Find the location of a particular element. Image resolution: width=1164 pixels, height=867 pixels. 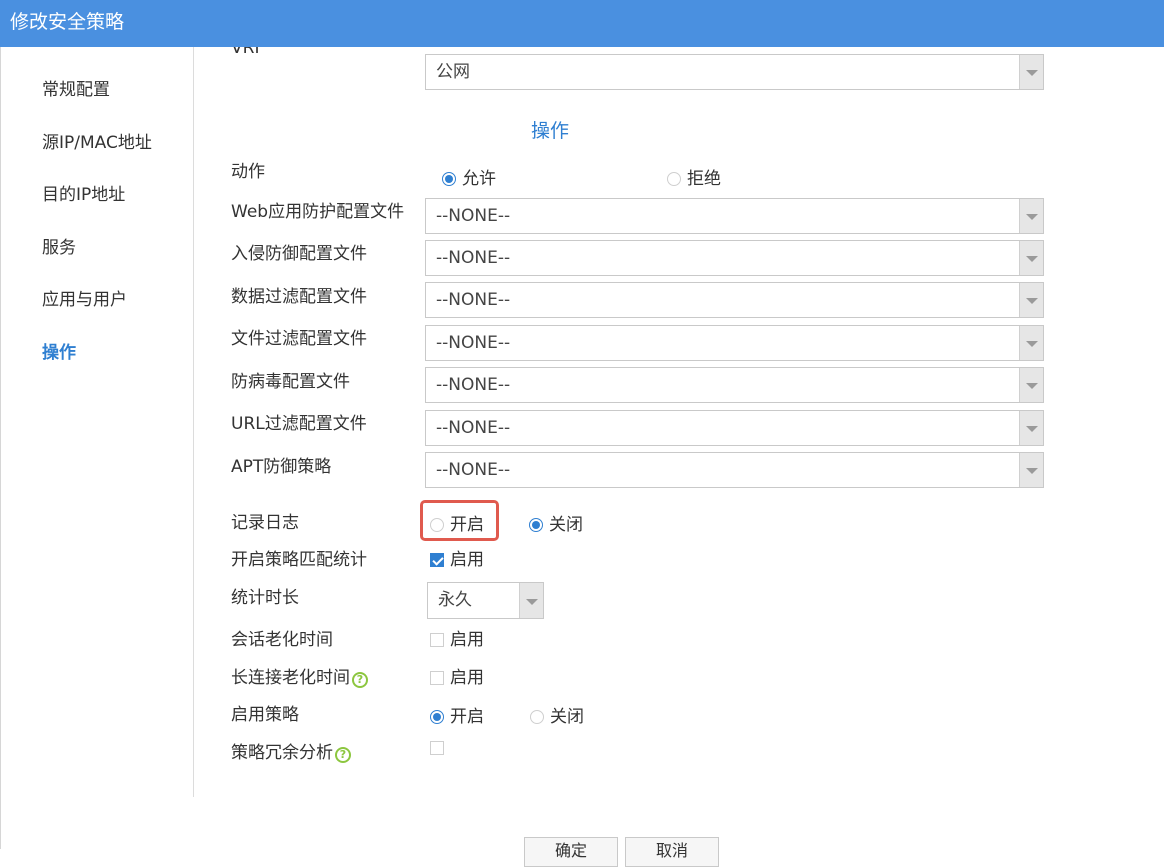

sidebar-item-destination-address: 目的IP地址 is located at coordinates (83, 192).